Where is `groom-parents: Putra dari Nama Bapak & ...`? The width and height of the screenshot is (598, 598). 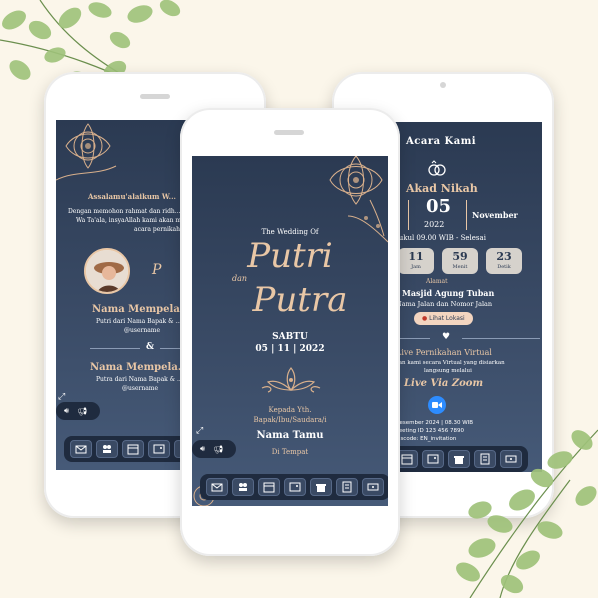 groom-parents: Putra dari Nama Bapak & ... is located at coordinates (139, 379).